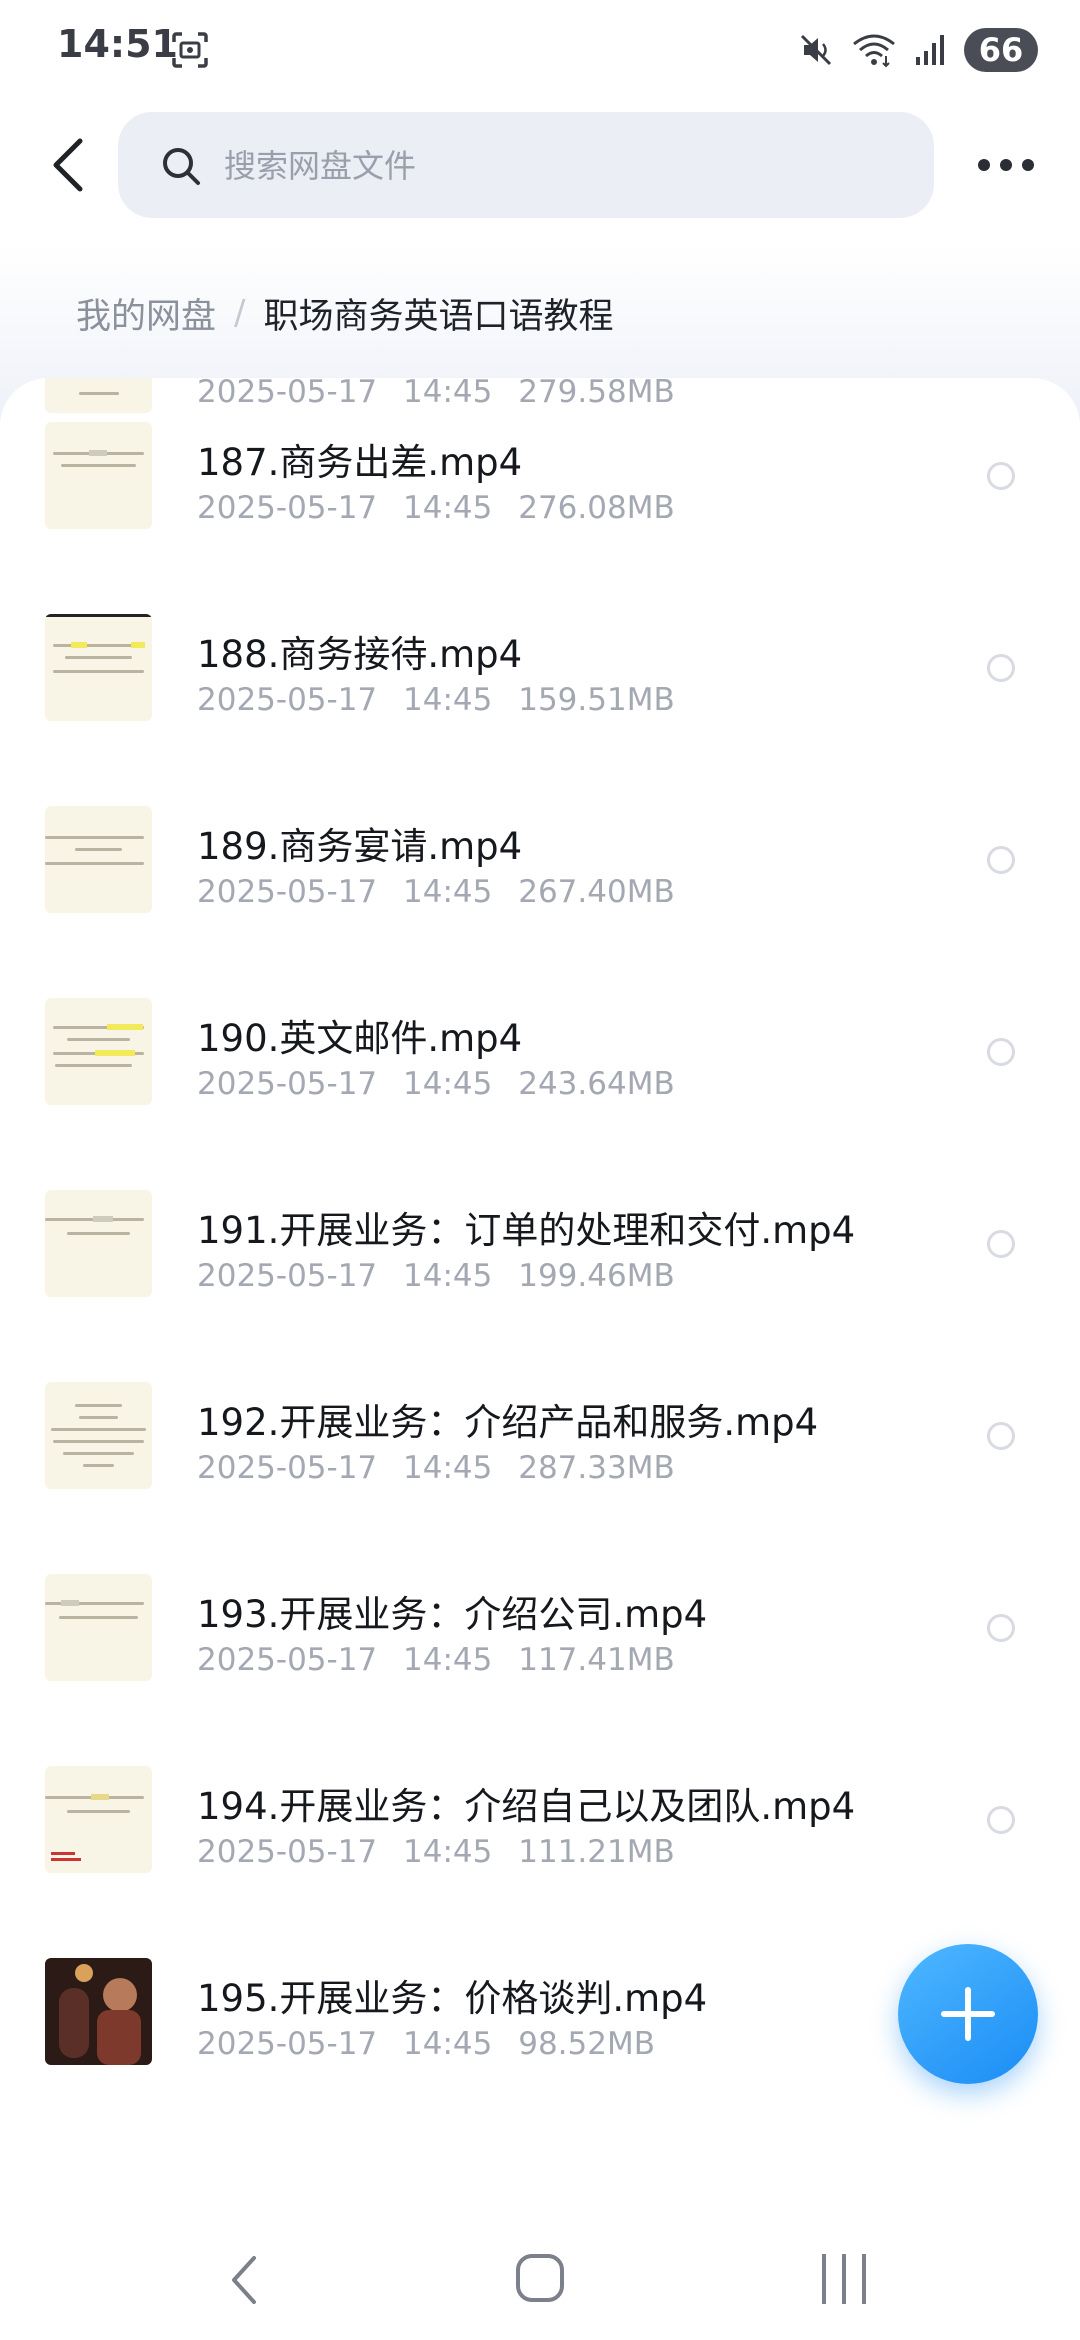 The height and width of the screenshot is (2340, 1080). What do you see at coordinates (508, 1422) in the screenshot?
I see `file-name: 192.开展业务：介绍产品和服务.mp4` at bounding box center [508, 1422].